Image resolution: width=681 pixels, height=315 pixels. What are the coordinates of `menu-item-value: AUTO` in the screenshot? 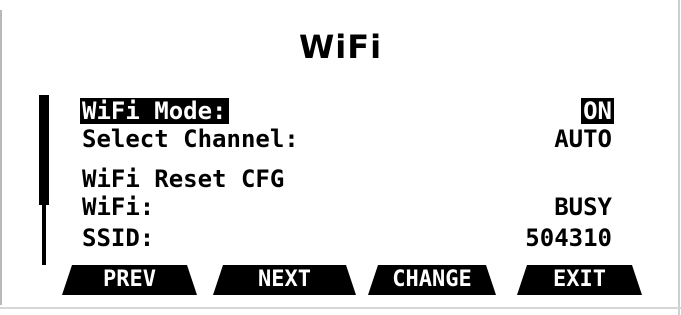 It's located at (583, 139).